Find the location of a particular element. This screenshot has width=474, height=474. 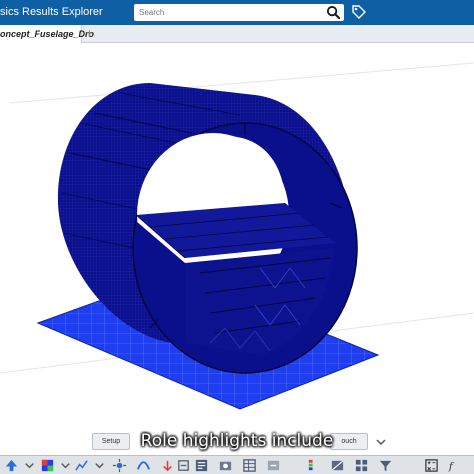

table-icon is located at coordinates (249, 465).